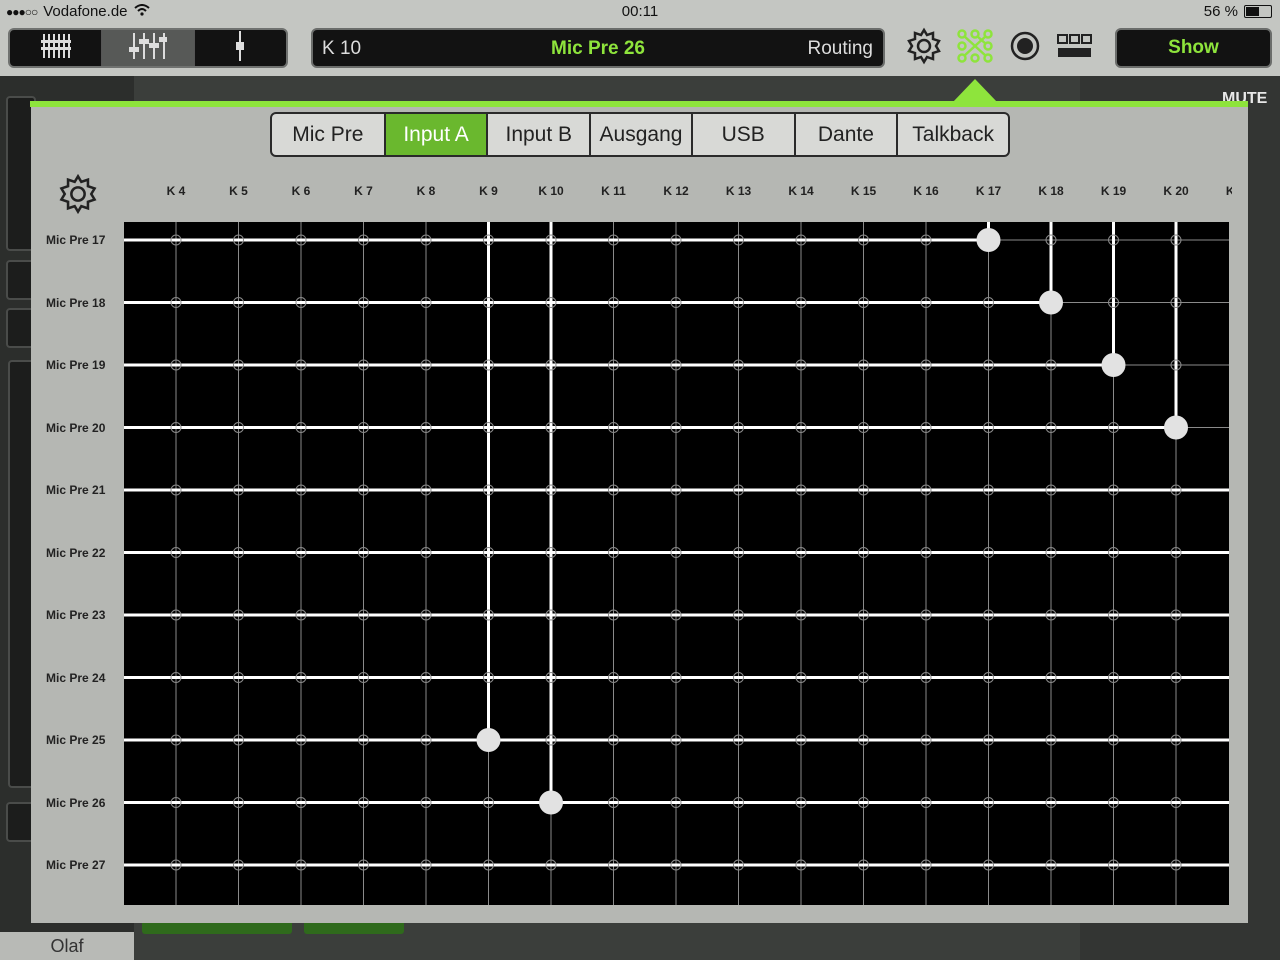  What do you see at coordinates (76, 740) in the screenshot?
I see `row-label: Mic Pre 25` at bounding box center [76, 740].